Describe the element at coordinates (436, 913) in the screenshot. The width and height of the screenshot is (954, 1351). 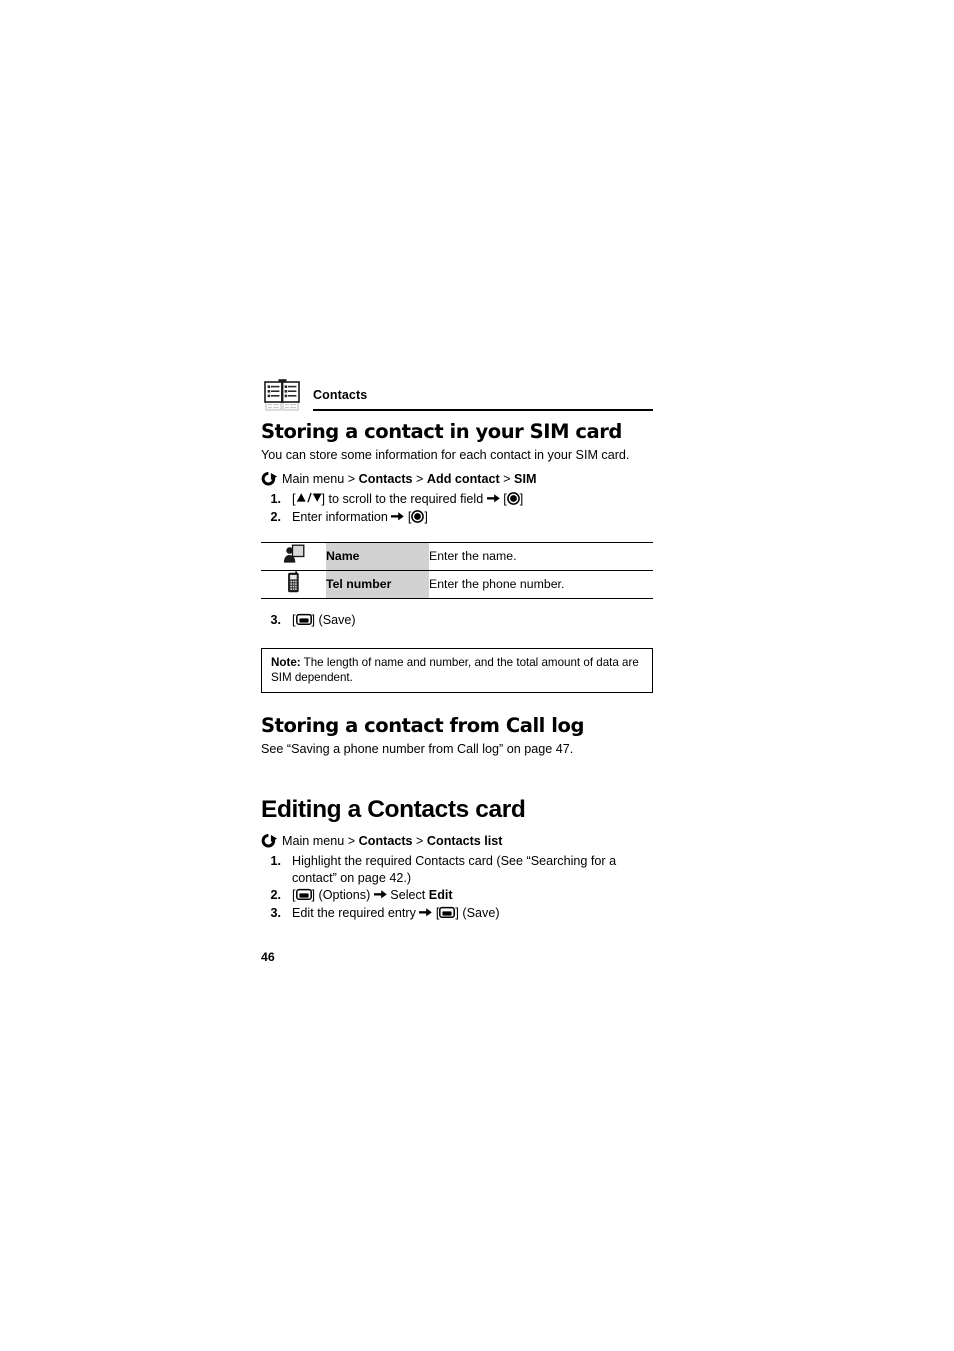
I see `step-text-mid: [` at that location.